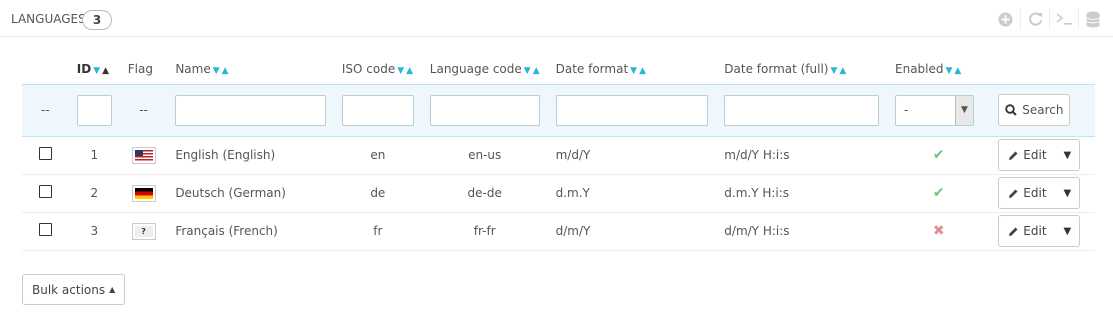  What do you see at coordinates (776, 68) in the screenshot?
I see `column-label-date-format-full: Date format (full)` at bounding box center [776, 68].